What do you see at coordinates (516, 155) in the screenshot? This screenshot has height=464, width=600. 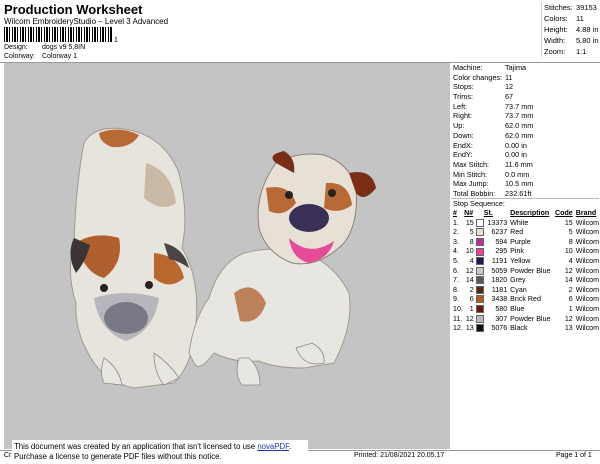 I see `machine-value: 0.00 in` at bounding box center [516, 155].